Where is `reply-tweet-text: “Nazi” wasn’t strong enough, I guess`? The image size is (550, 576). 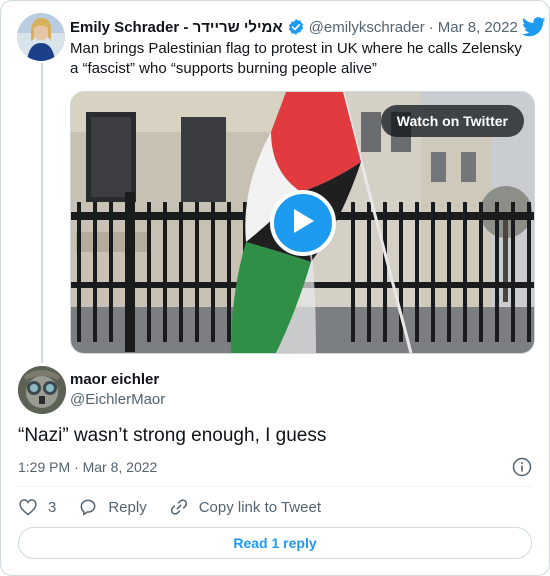
reply-tweet-text: “Nazi” wasn’t strong enough, I guess is located at coordinates (172, 435).